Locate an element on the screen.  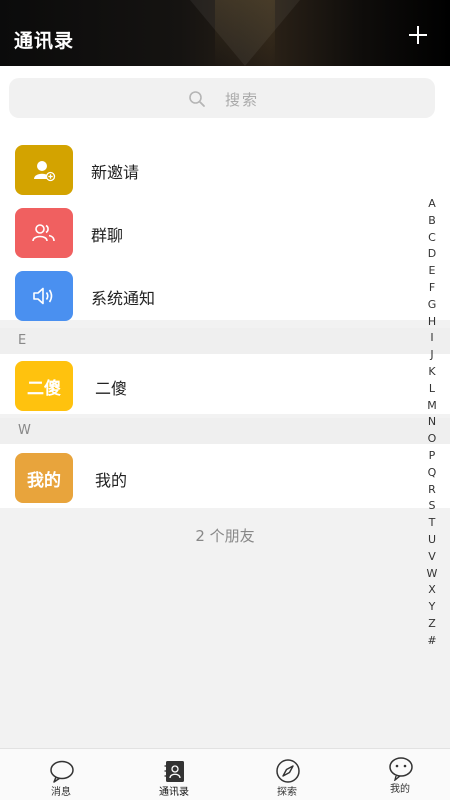
list-item-system-notice: 系统通知 is located at coordinates (225, 294).